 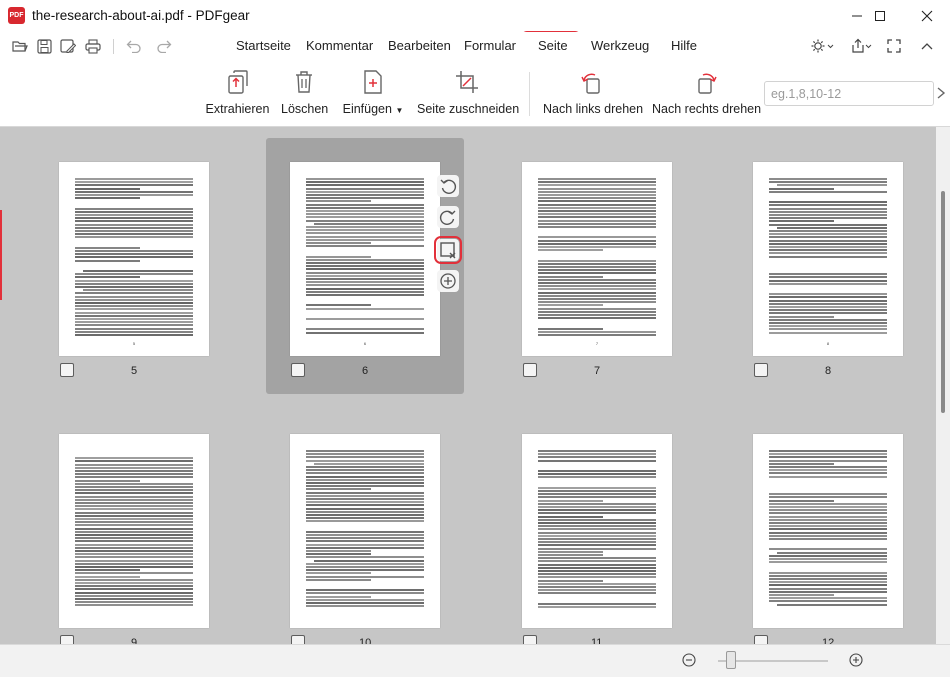 I want to click on page-thumbnail: 5, so click(x=134, y=259).